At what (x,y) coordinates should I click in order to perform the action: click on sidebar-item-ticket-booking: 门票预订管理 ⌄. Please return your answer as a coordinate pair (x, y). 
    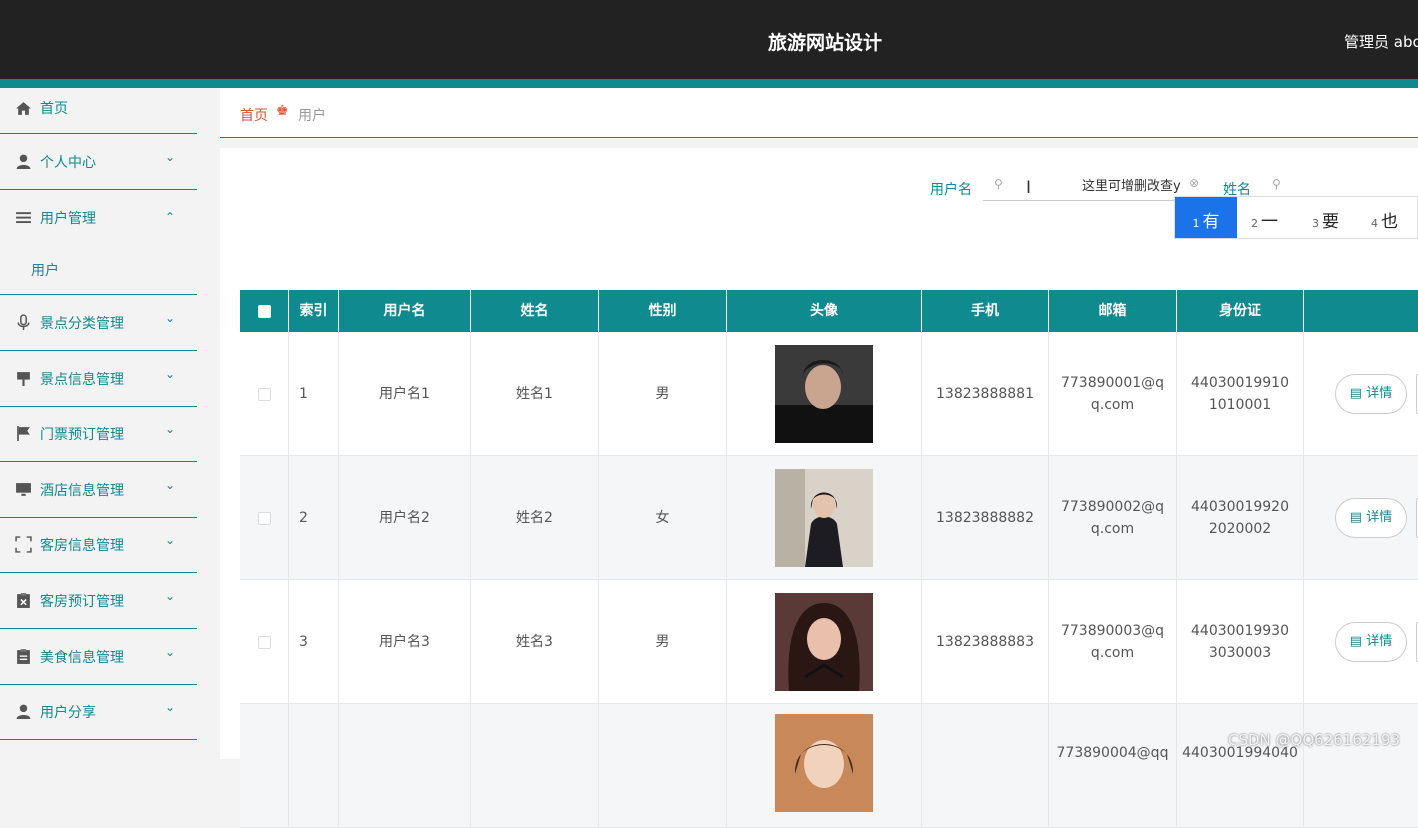
    Looking at the image, I should click on (98, 434).